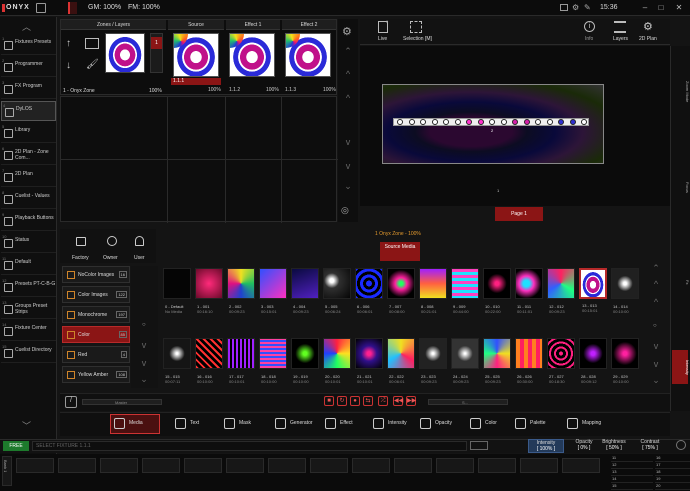 The image size is (690, 491). Describe the element at coordinates (672, 465) in the screenshot. I see `playback-number: 17` at that location.